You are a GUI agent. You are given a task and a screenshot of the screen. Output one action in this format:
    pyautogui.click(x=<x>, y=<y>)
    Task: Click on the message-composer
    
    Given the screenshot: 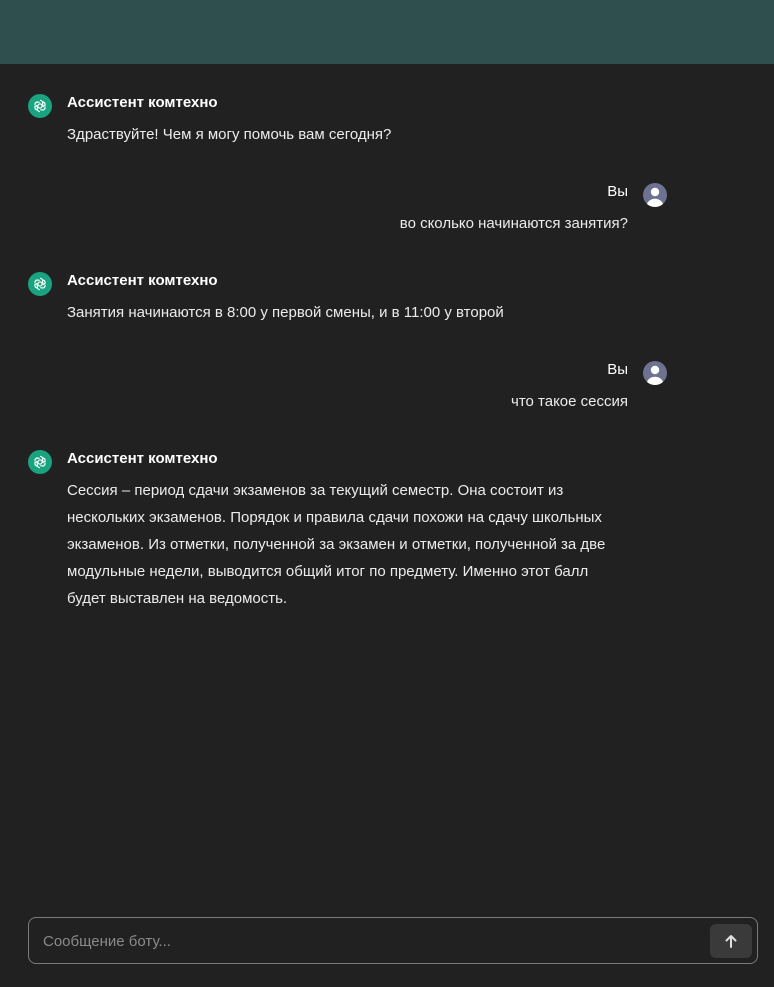 What is the action you would take?
    pyautogui.click(x=393, y=941)
    